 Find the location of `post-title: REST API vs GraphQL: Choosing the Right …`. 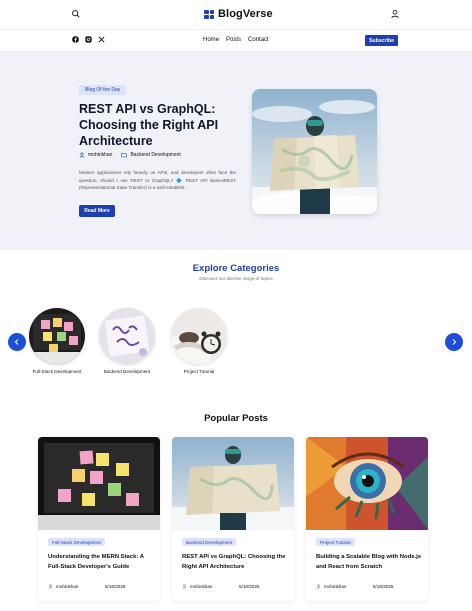

post-title: REST API vs GraphQL: Choosing the Right … is located at coordinates (235, 562).